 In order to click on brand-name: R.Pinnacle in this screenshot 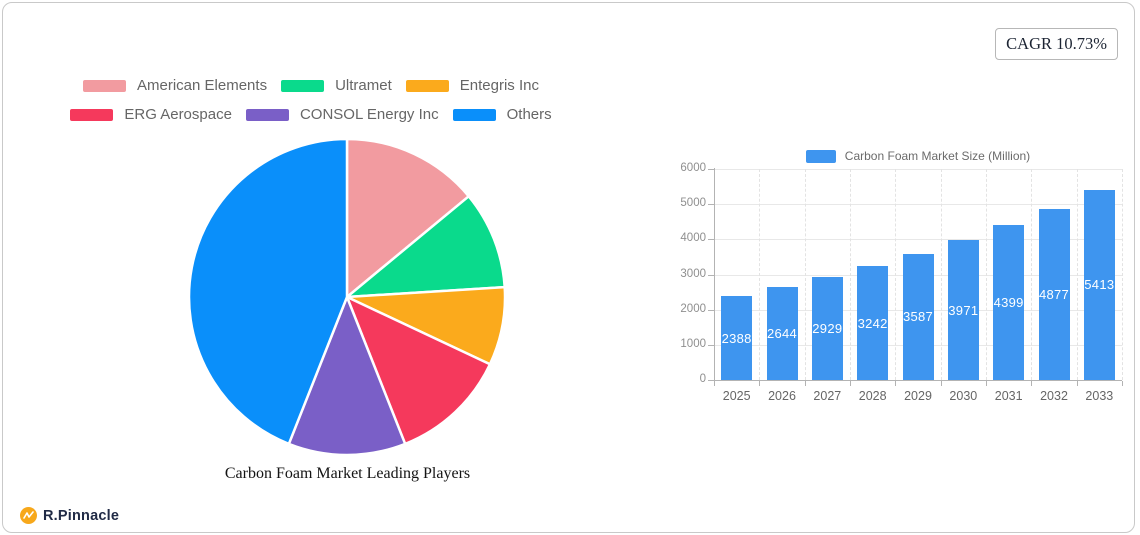, I will do `click(81, 515)`.